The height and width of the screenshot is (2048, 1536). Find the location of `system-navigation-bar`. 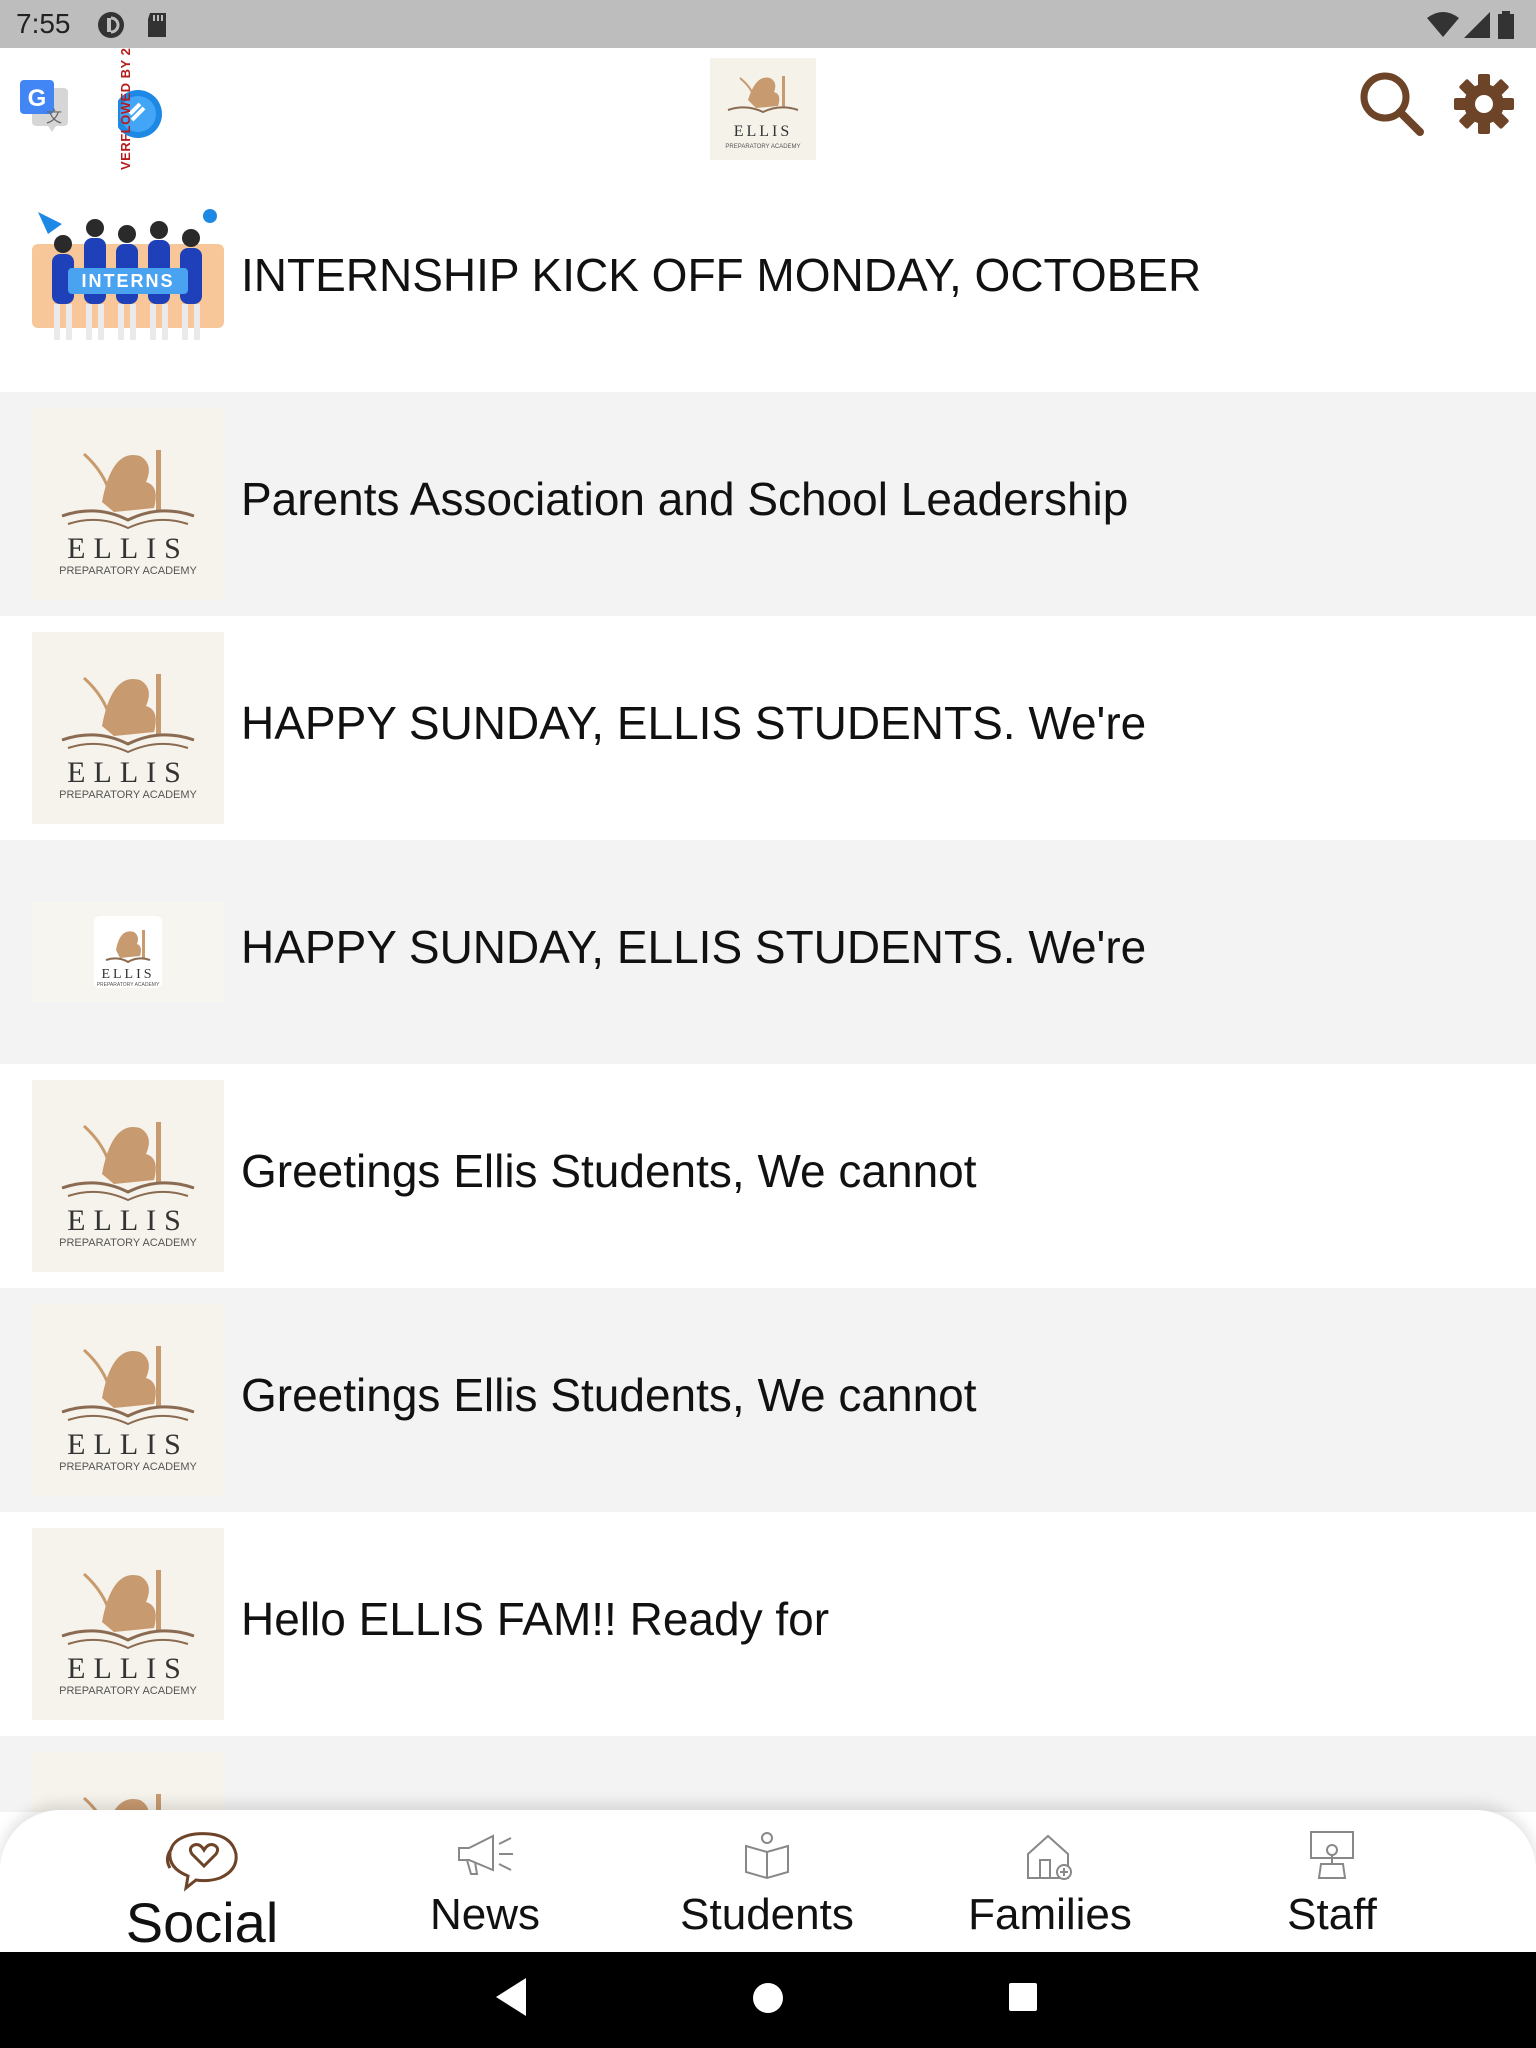

system-navigation-bar is located at coordinates (768, 2000).